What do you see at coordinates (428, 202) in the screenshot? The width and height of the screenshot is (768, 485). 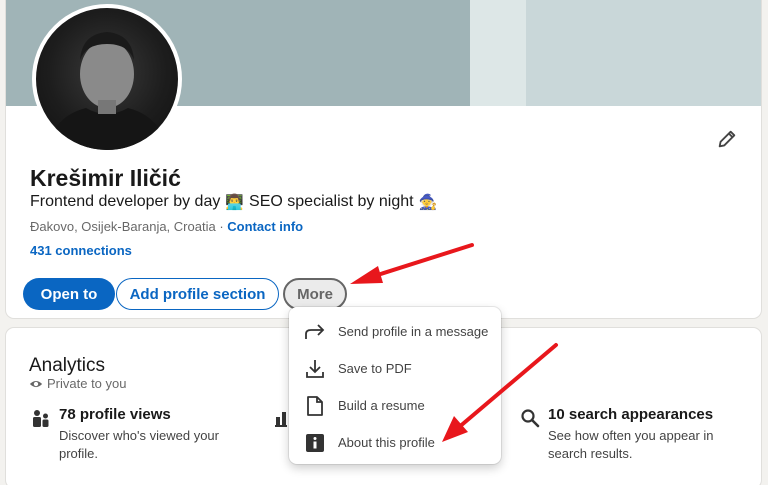 I see `mage-emoji-icon: 🧙` at bounding box center [428, 202].